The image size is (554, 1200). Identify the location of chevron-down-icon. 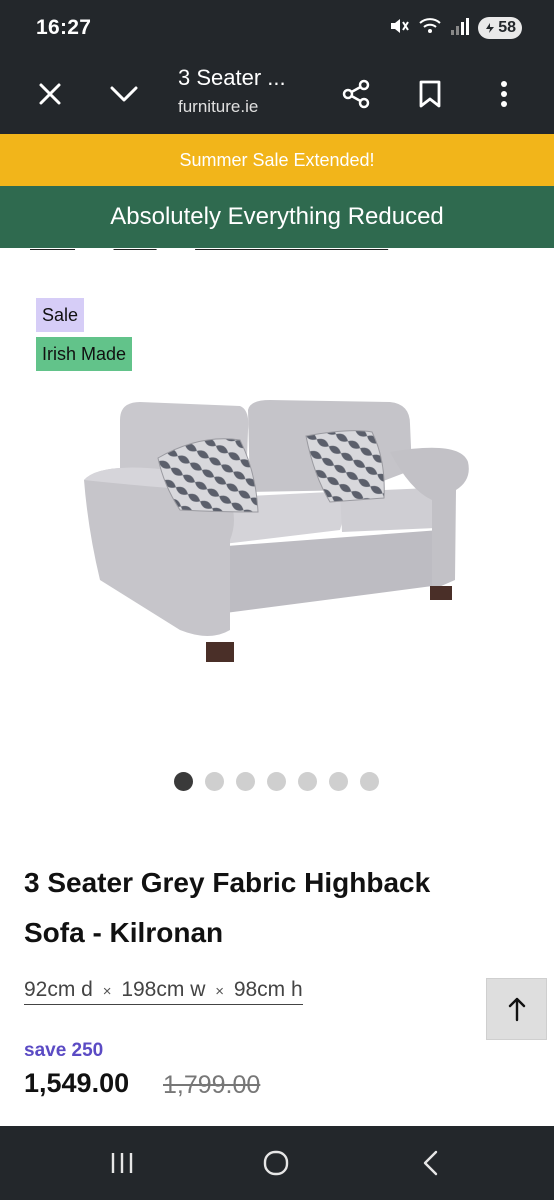
(124, 94).